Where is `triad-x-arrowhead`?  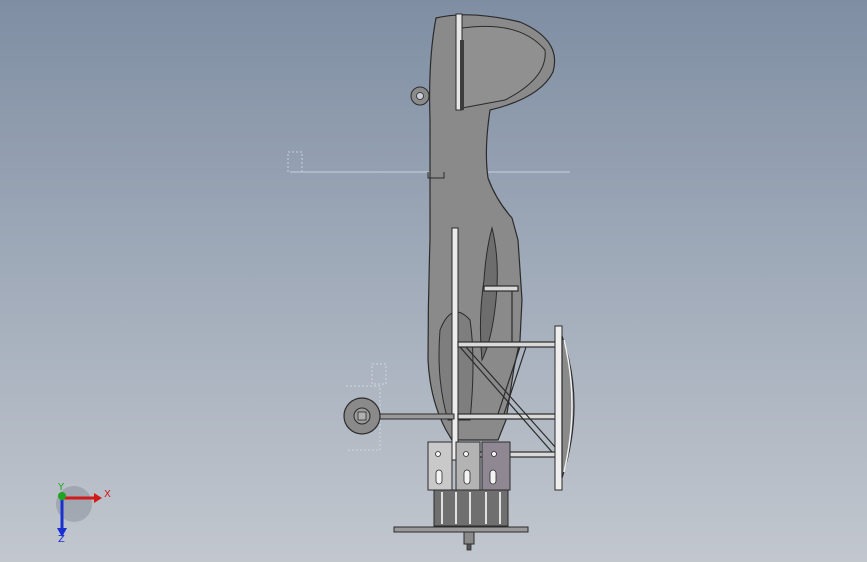 triad-x-arrowhead is located at coordinates (98, 498).